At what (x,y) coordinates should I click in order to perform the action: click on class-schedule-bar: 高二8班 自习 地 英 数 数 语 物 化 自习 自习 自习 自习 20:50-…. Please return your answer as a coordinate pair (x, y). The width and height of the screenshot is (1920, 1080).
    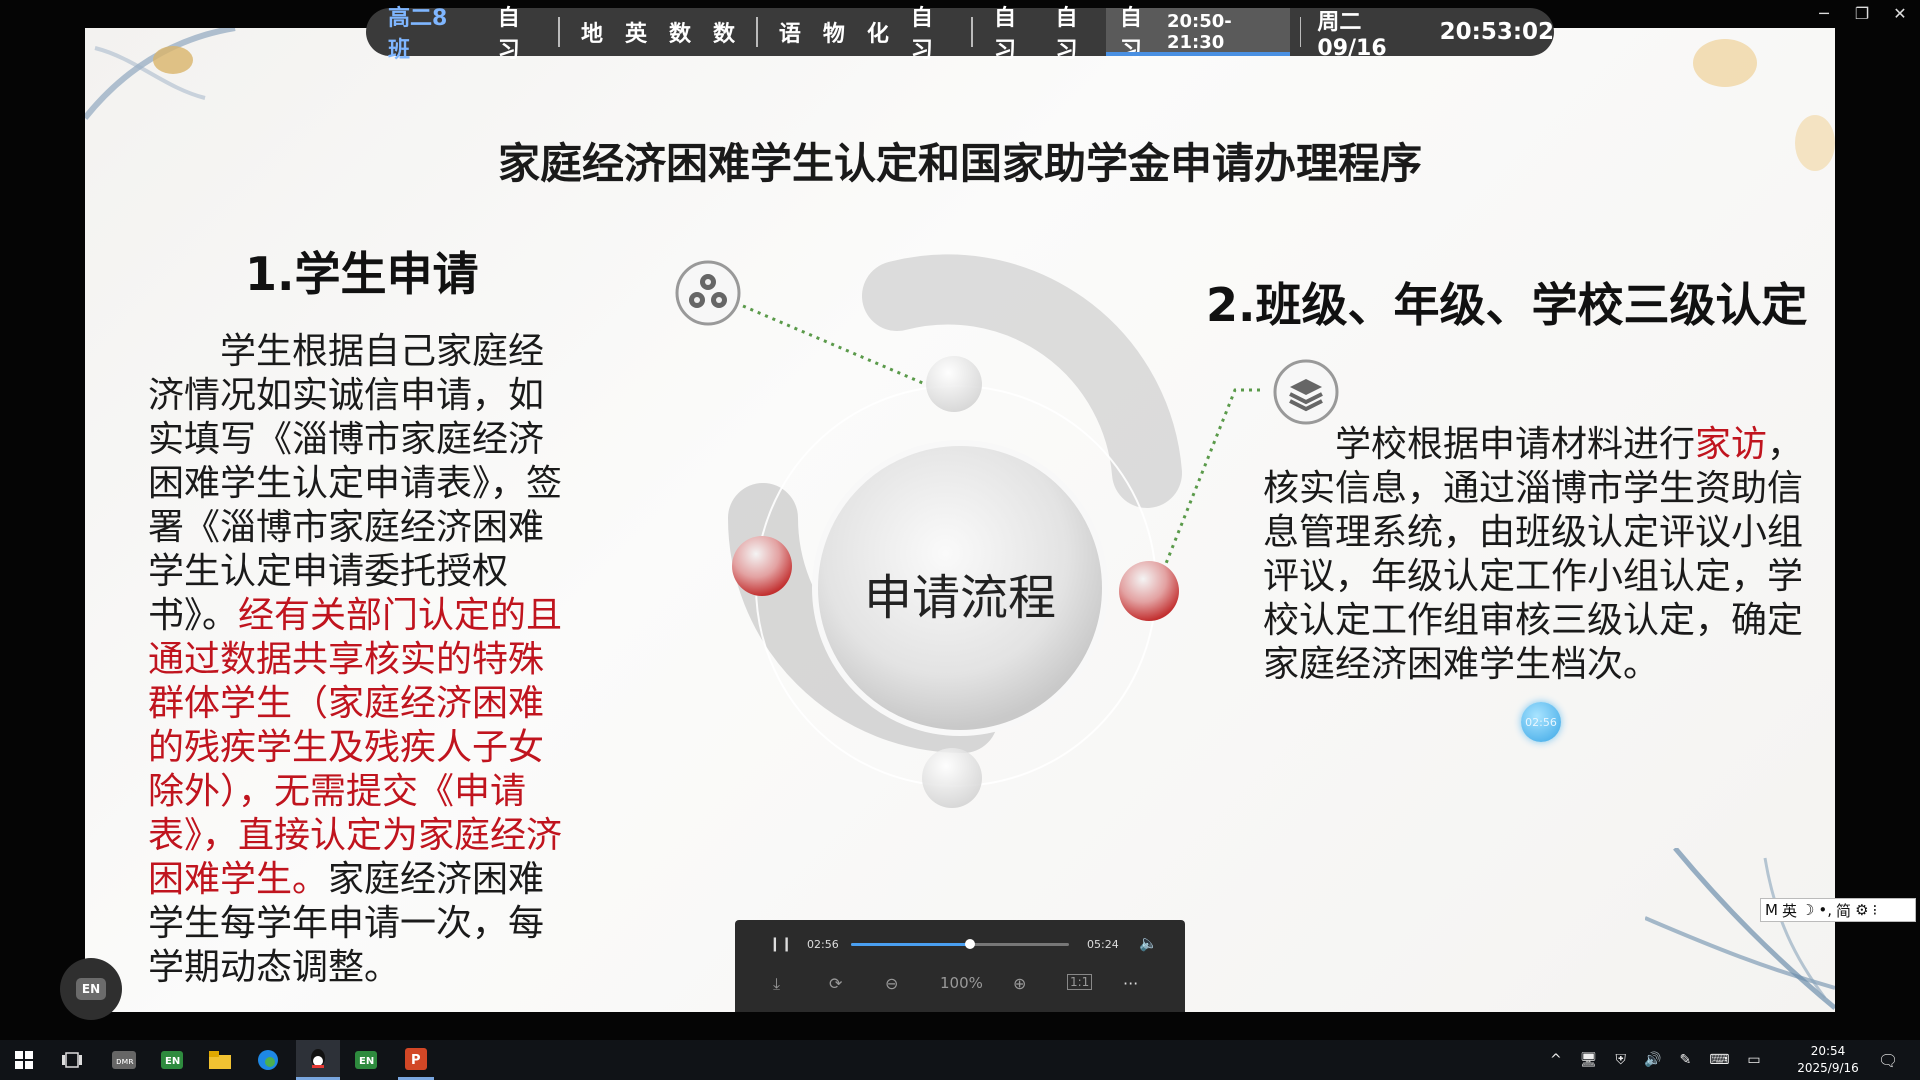
    Looking at the image, I should click on (960, 34).